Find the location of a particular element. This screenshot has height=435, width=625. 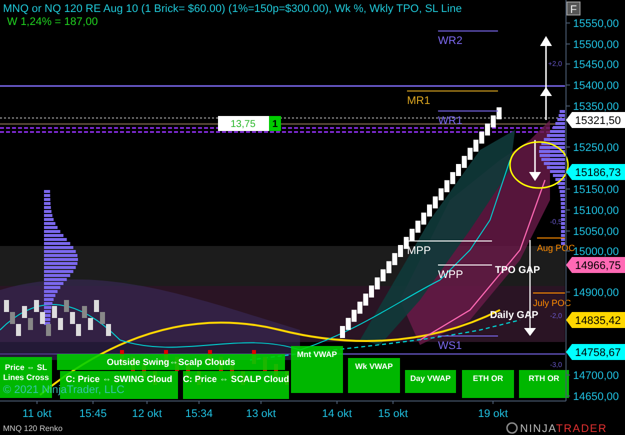

time-axis-label: 15:34 is located at coordinates (199, 414).